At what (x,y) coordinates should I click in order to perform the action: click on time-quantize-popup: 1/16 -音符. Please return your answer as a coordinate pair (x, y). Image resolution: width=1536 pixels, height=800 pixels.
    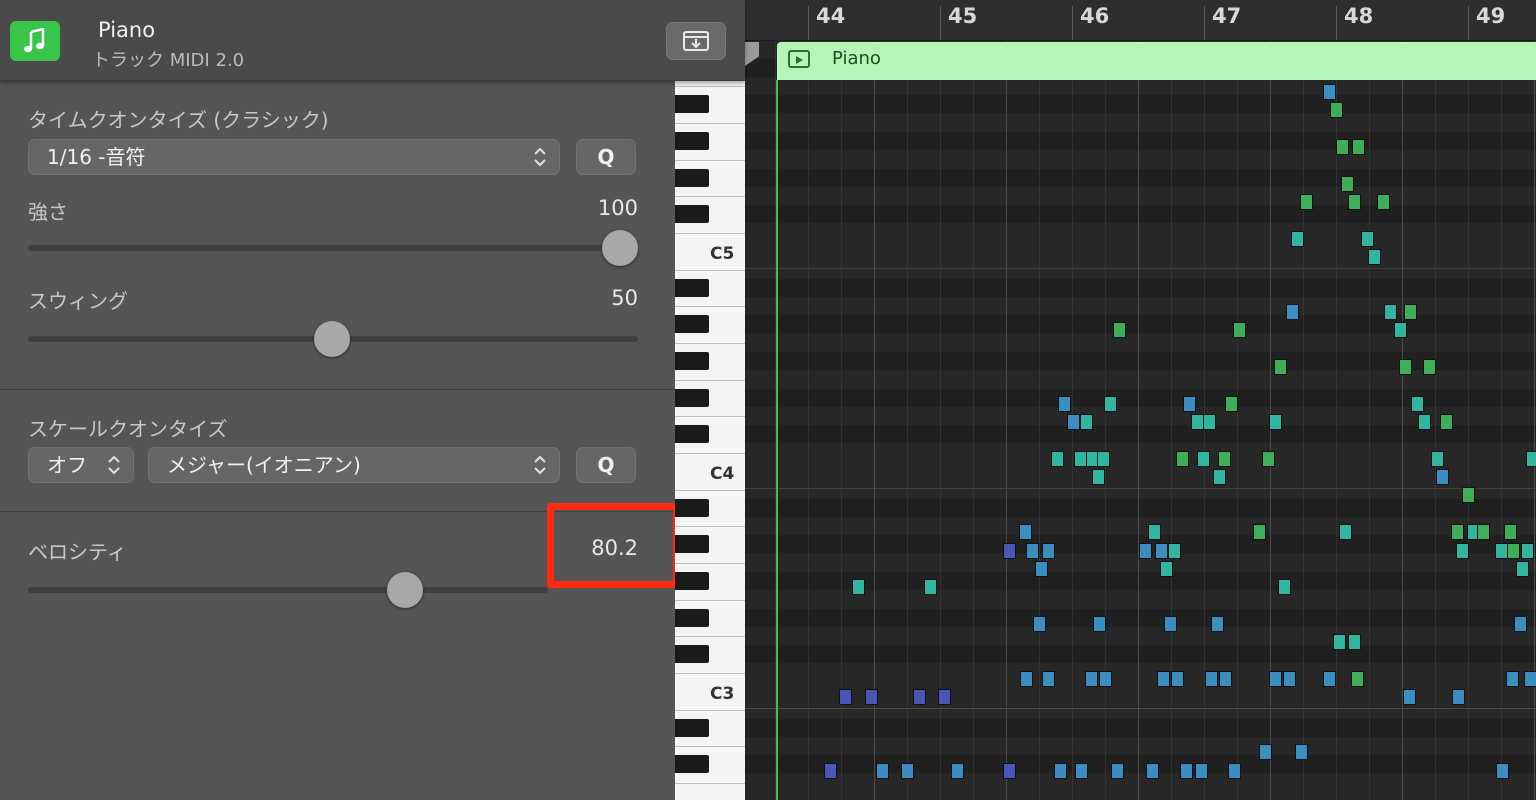
    Looking at the image, I should click on (294, 157).